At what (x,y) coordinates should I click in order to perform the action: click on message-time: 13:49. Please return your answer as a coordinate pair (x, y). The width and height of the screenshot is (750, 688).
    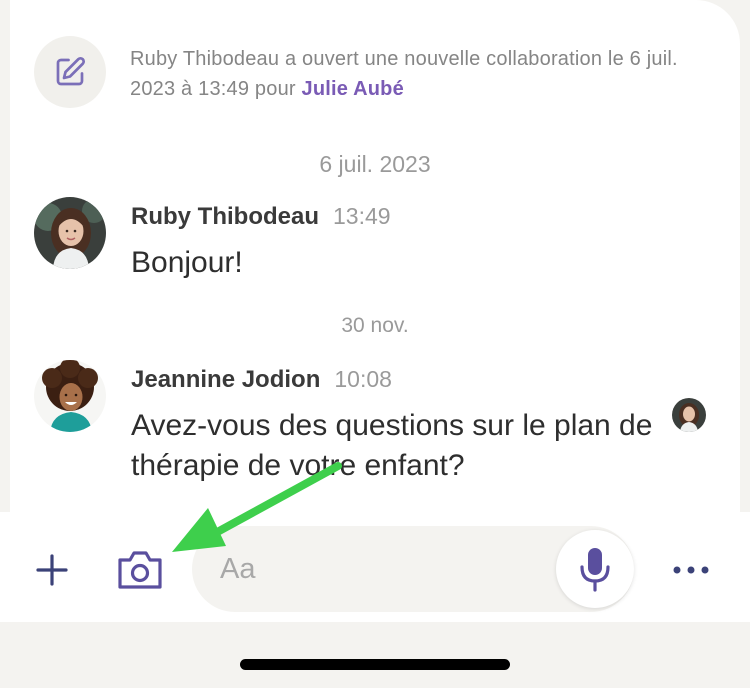
    Looking at the image, I should click on (362, 216).